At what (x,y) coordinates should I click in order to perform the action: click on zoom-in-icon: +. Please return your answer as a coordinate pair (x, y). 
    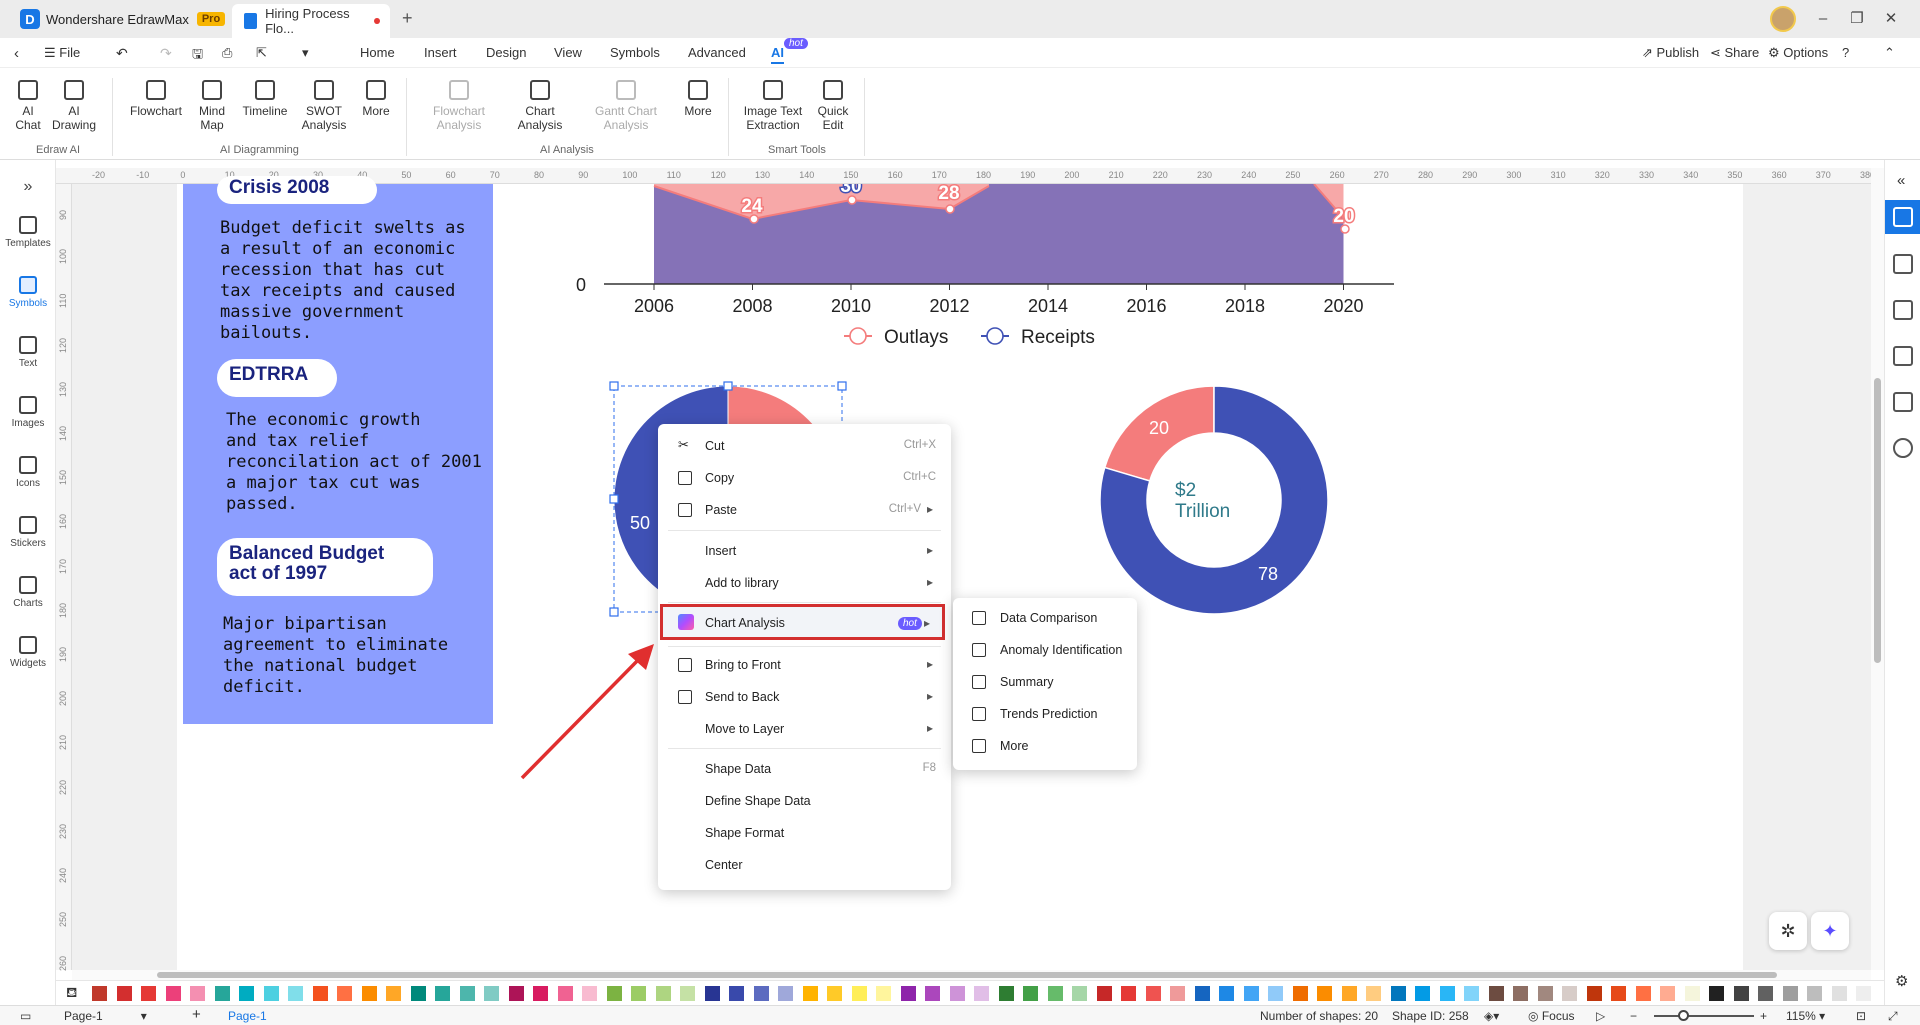
    Looking at the image, I should click on (1763, 1016).